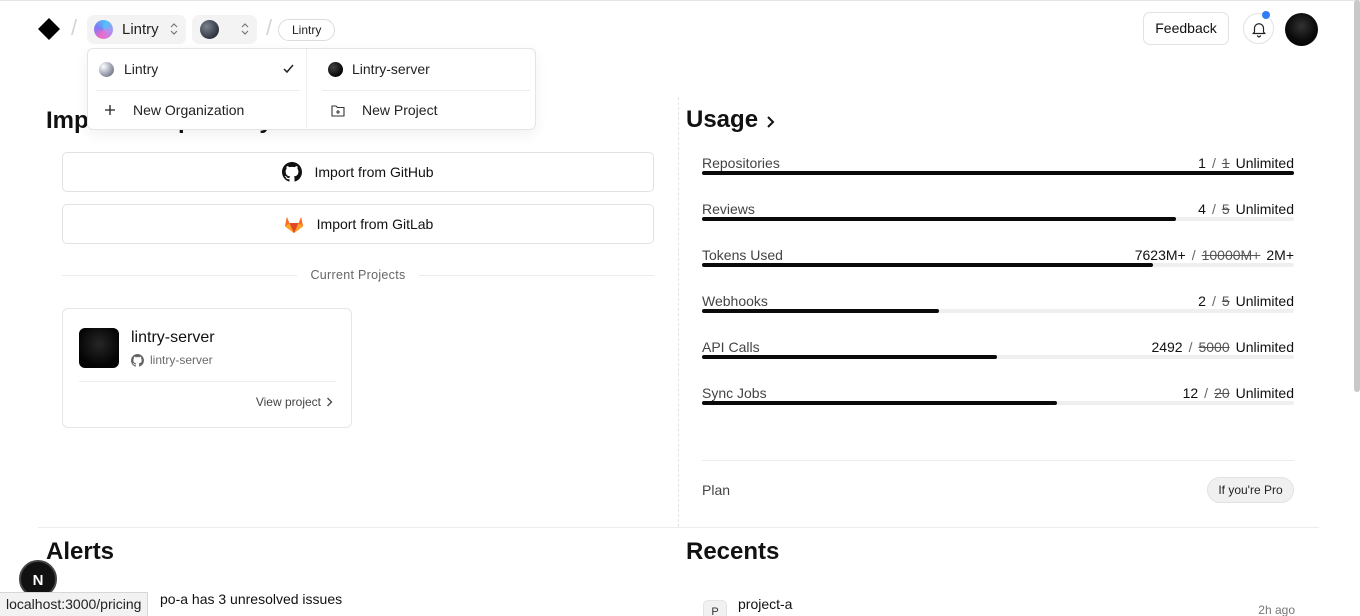  I want to click on usage-row: API Calls 2492 / 5000 Unlimited, so click(998, 359).